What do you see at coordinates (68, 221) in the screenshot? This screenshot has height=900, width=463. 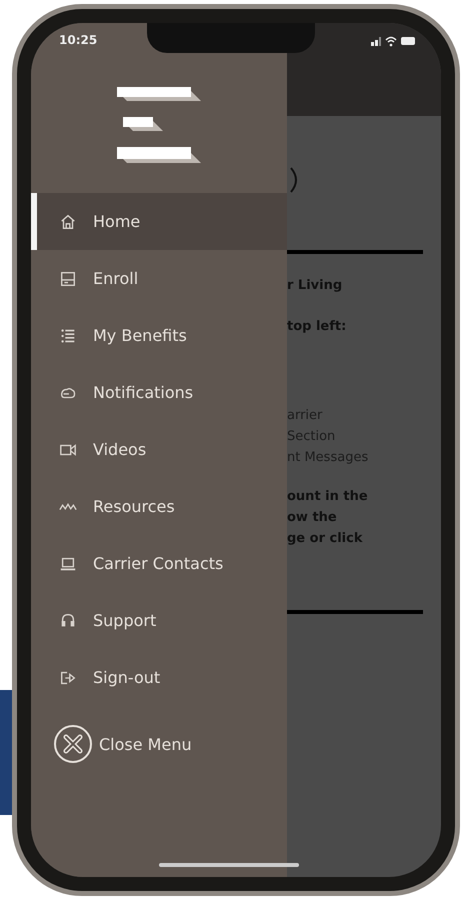 I see `home-icon` at bounding box center [68, 221].